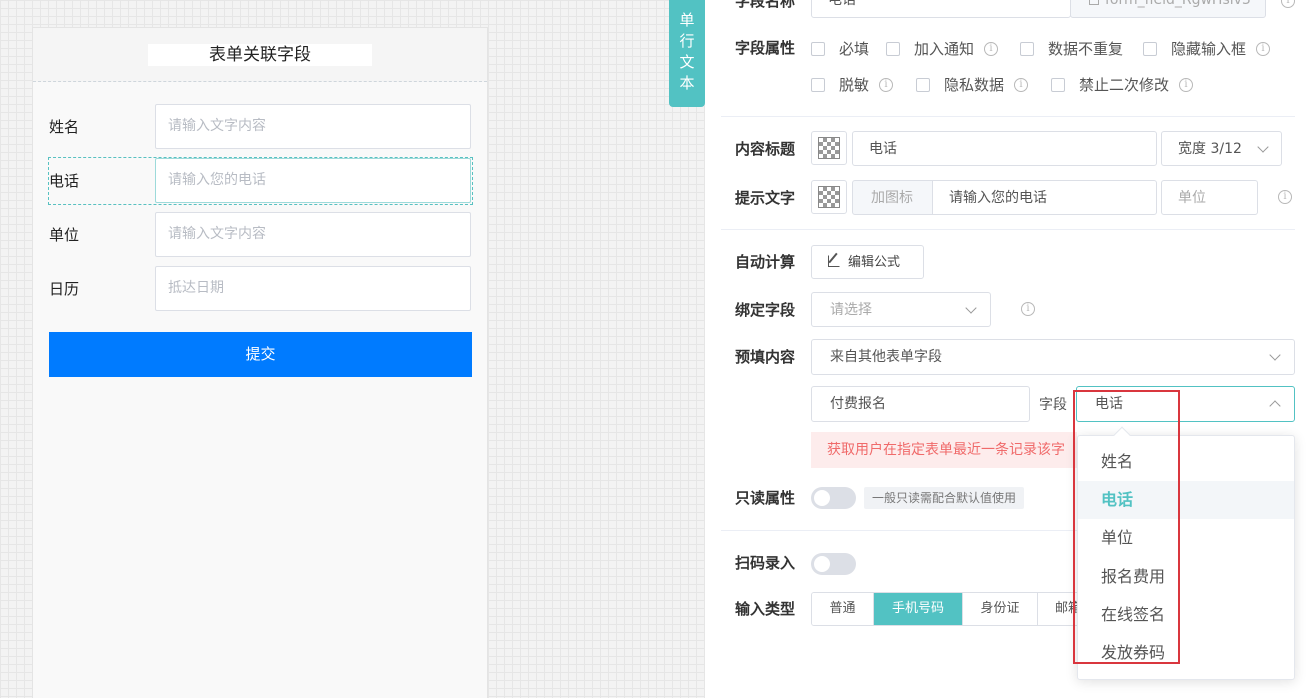 The width and height of the screenshot is (1308, 698). I want to click on input-type-option: 身份证, so click(1000, 609).